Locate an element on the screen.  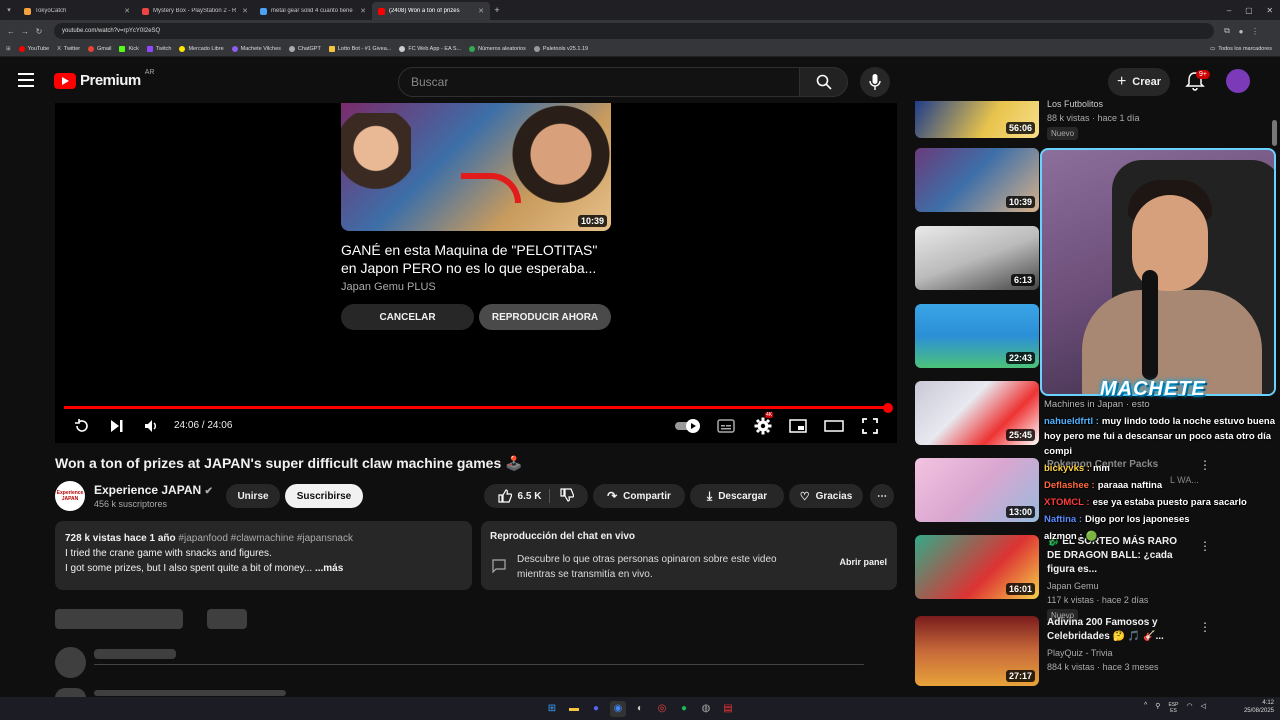
browser-menu-icon: ⋮ is located at coordinates (1255, 31).